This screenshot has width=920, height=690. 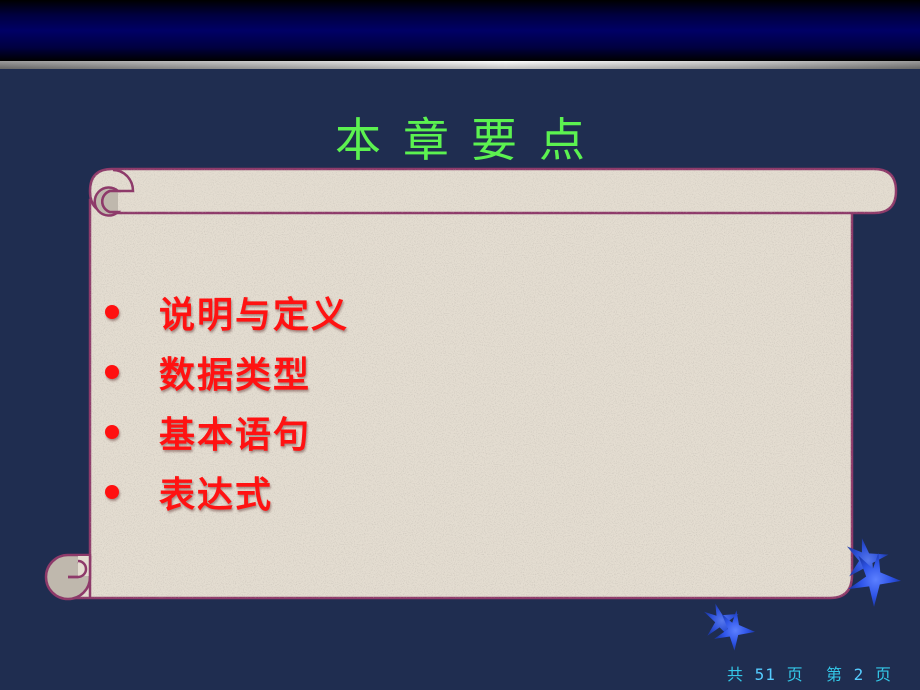 I want to click on key-points-list: 说明与定义 数据类型 基本语句 表达式, so click(x=227, y=402).